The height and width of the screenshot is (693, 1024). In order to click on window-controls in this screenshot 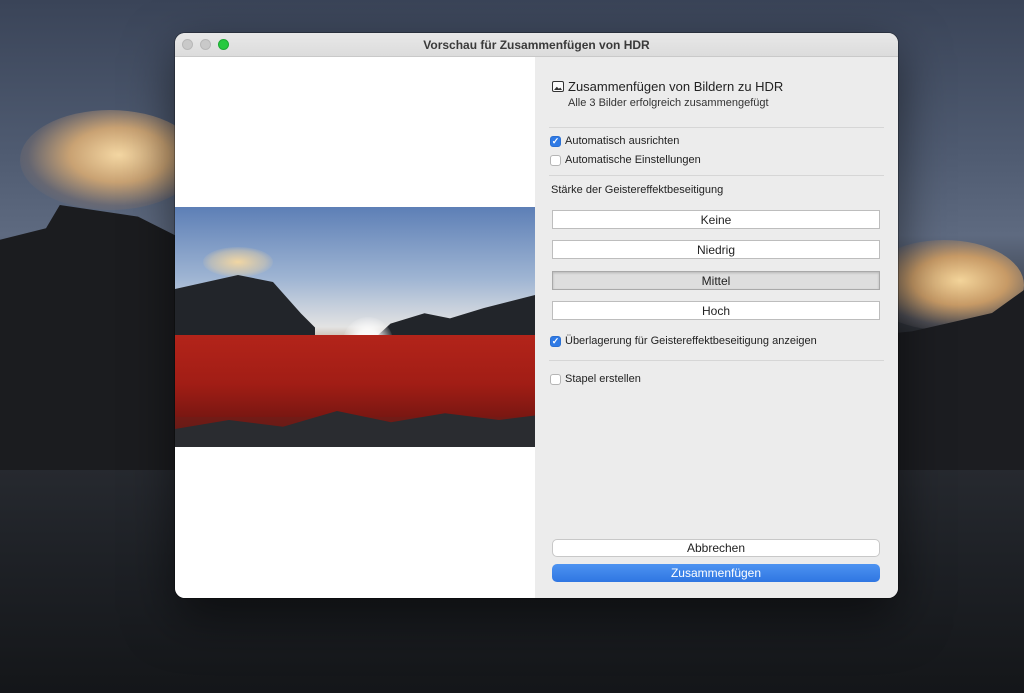, I will do `click(205, 44)`.